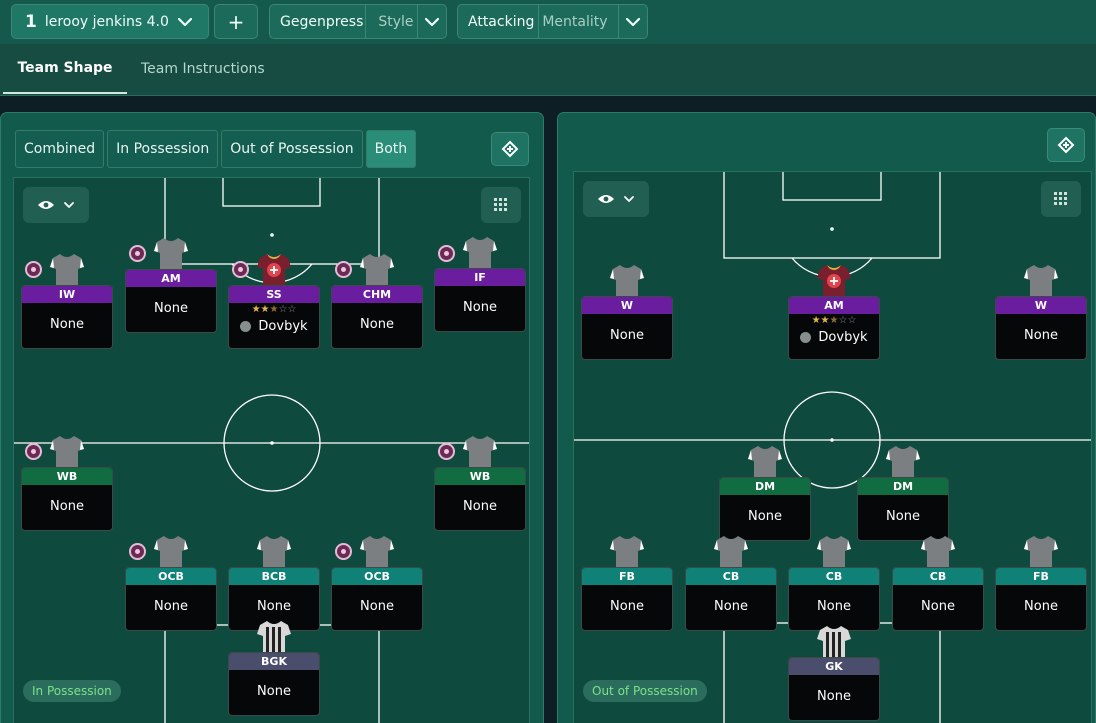  Describe the element at coordinates (552, 21) in the screenshot. I see `mentality-selector: Attacking Mentality` at that location.